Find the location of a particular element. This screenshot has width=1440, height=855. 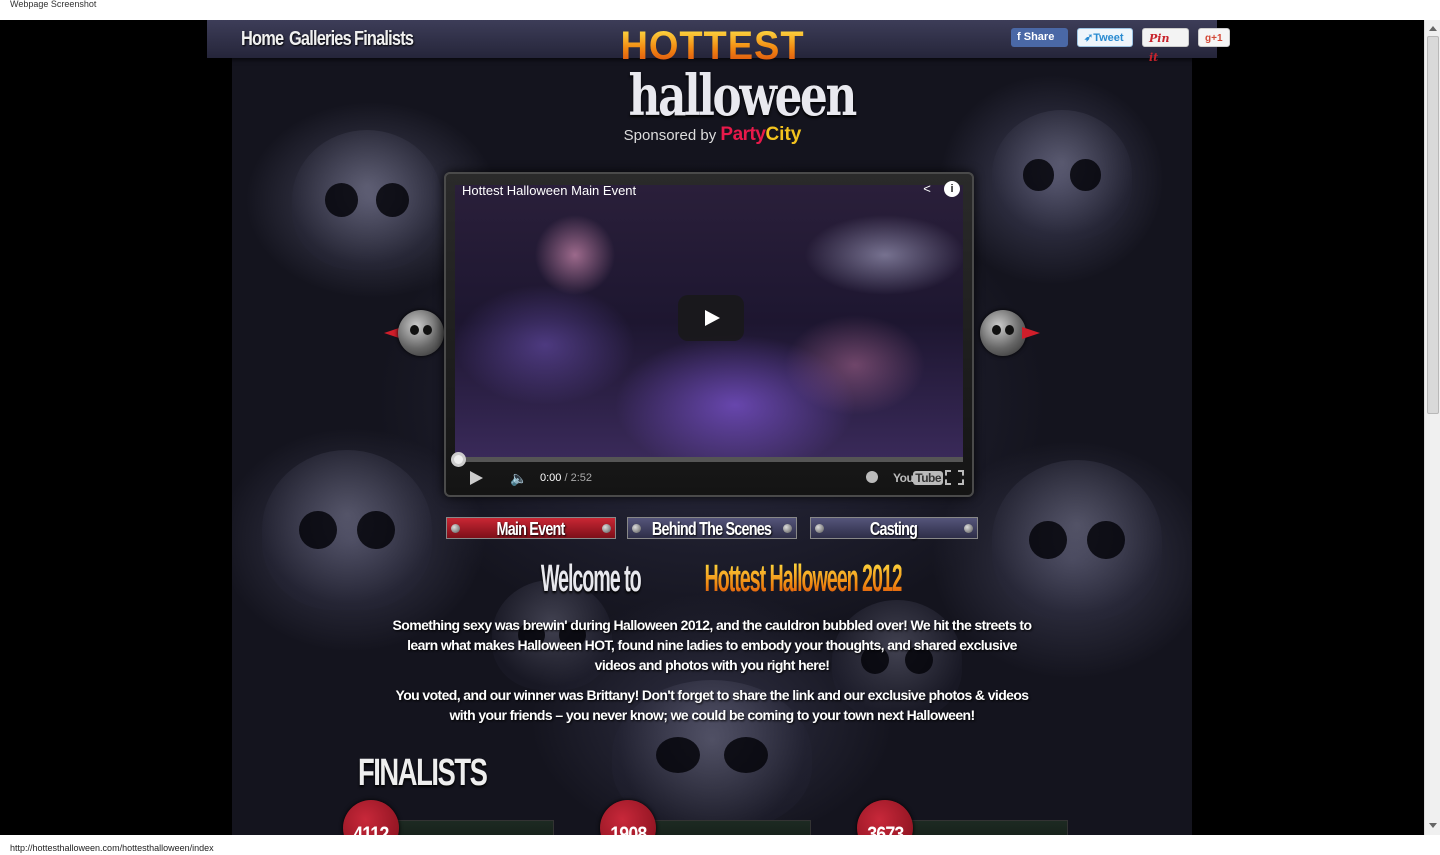

tab-main-event: Main Event is located at coordinates (531, 528).